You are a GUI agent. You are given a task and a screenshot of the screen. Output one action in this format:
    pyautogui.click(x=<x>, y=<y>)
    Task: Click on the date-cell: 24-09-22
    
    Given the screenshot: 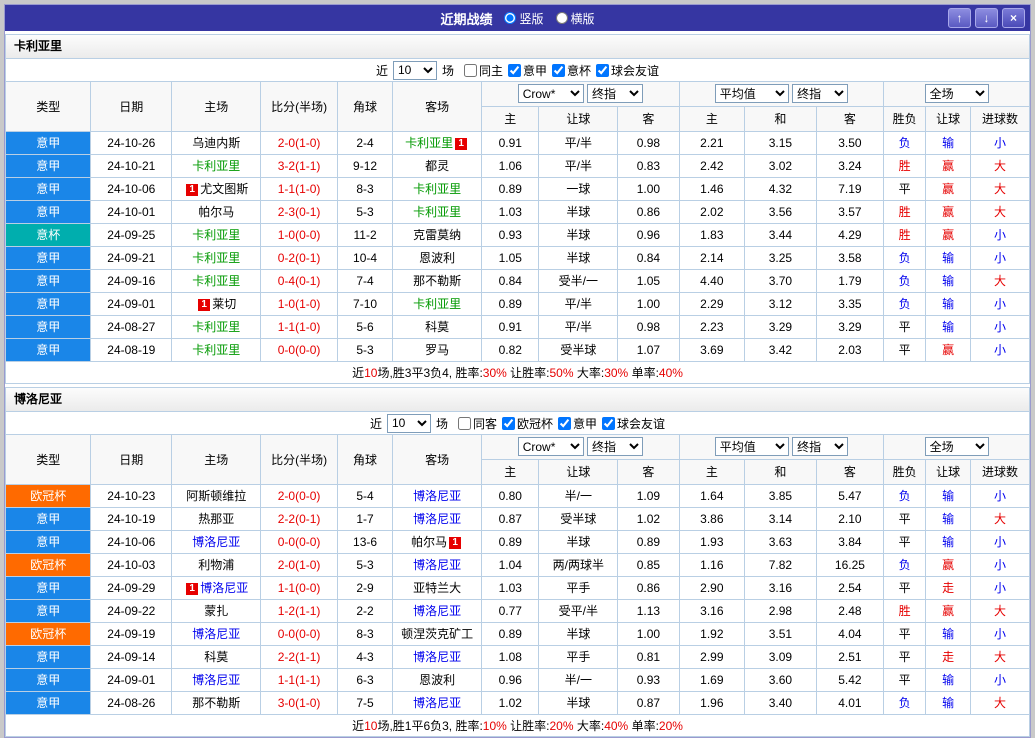 What is the action you would take?
    pyautogui.click(x=131, y=610)
    